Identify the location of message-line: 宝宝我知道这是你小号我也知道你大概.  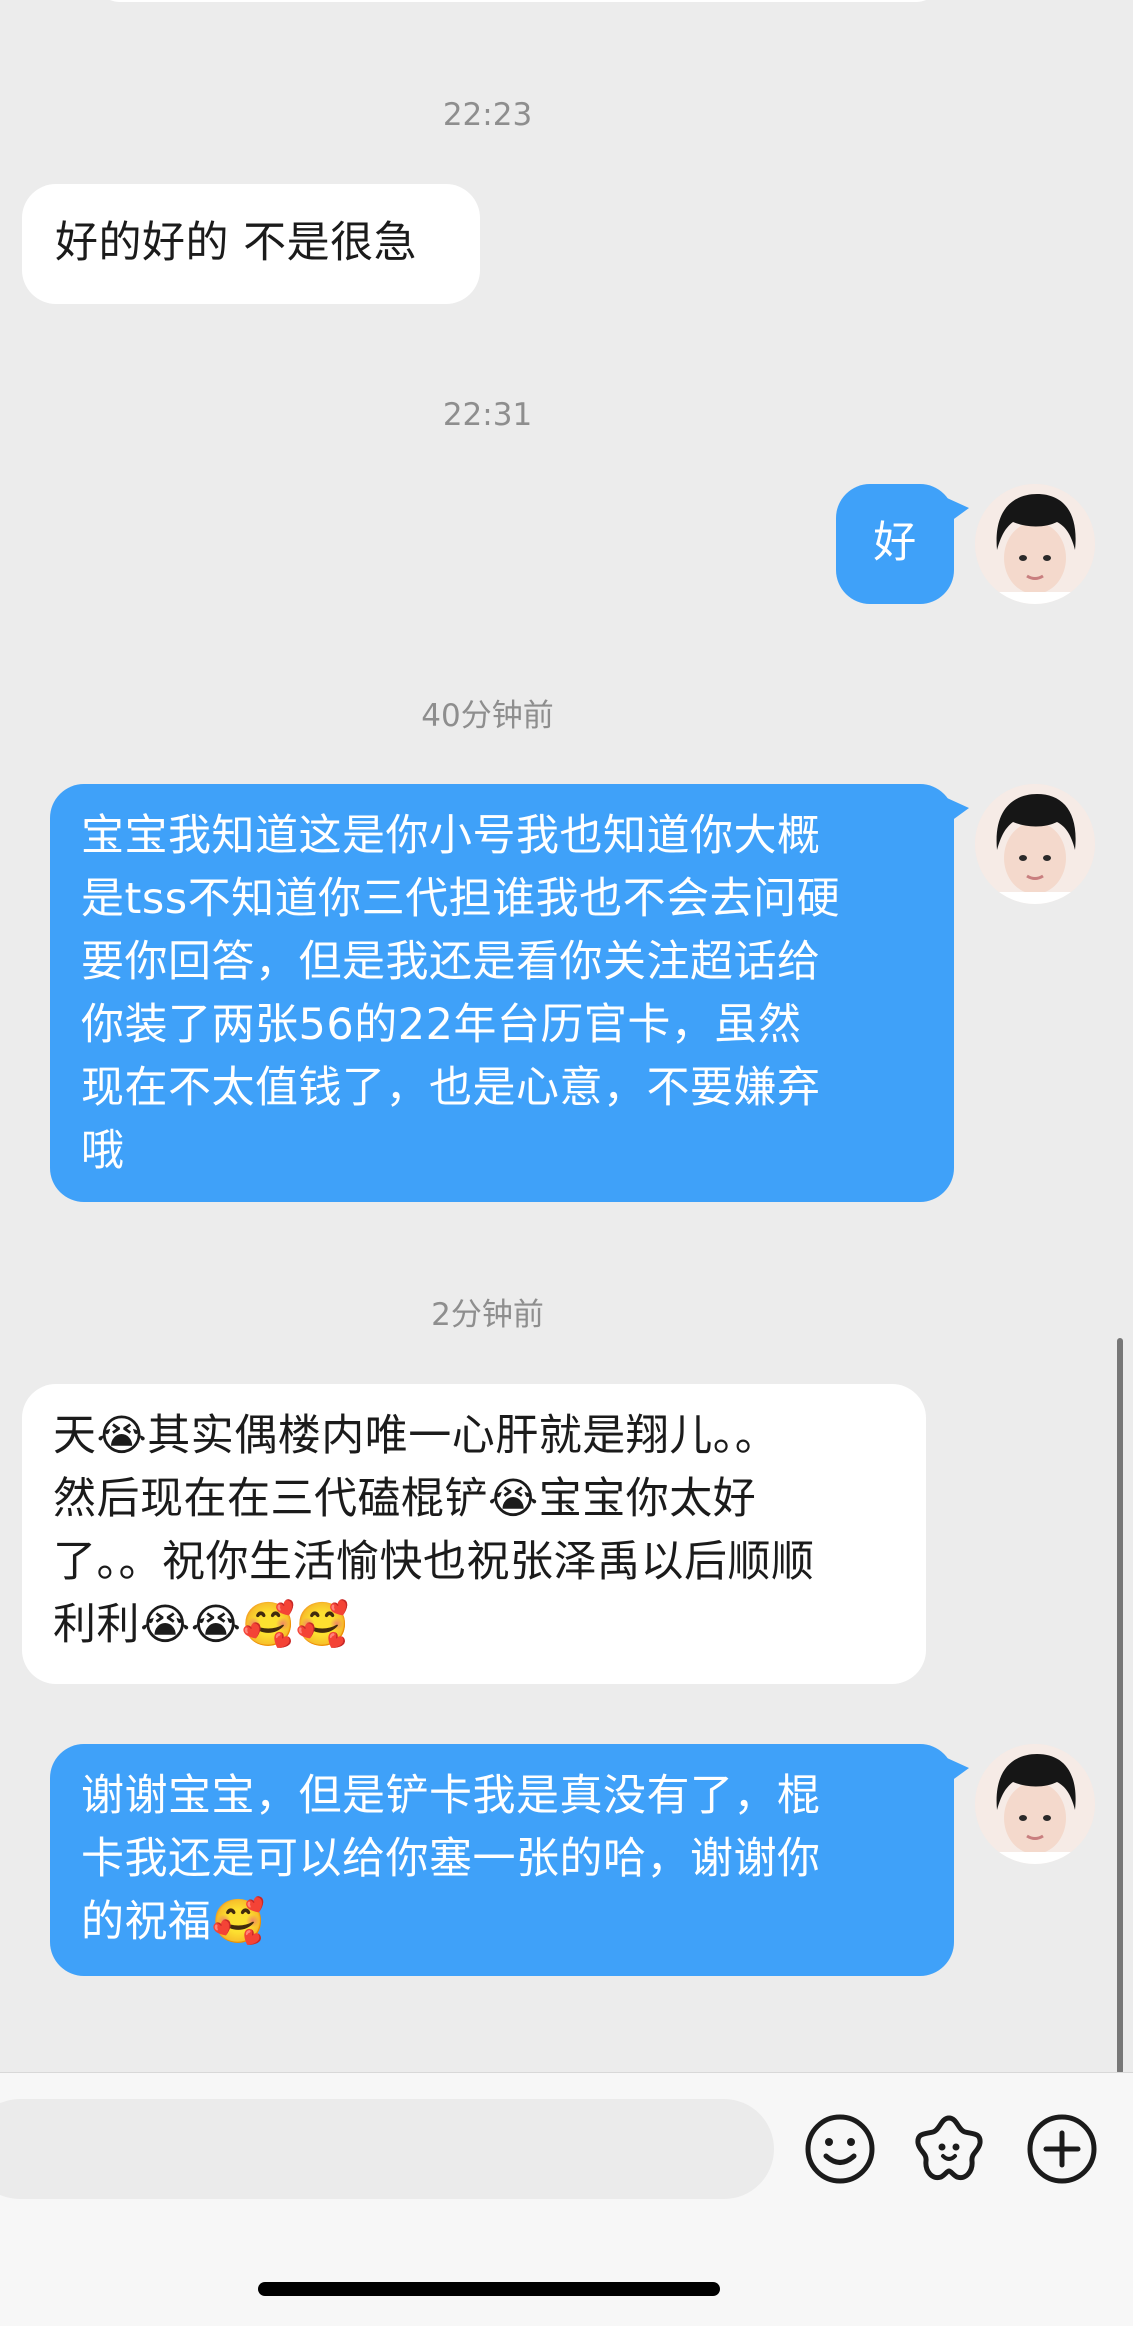
(451, 836).